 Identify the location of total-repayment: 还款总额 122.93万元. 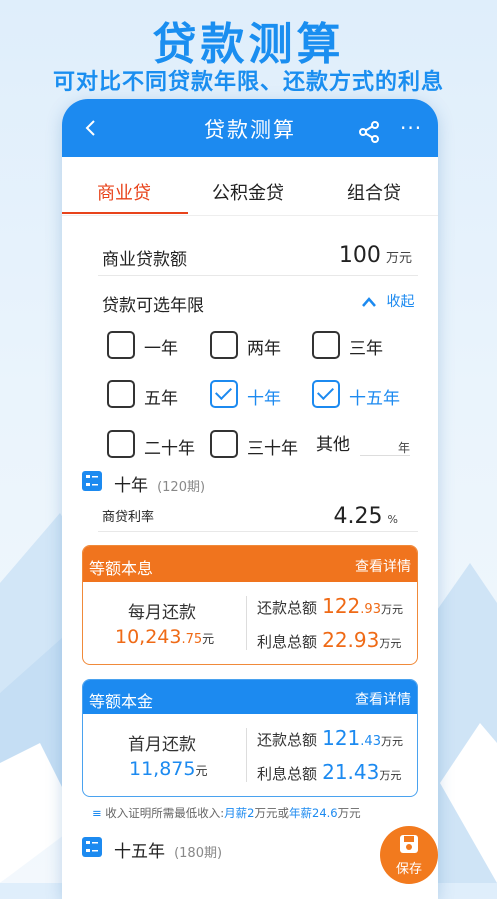
(330, 606).